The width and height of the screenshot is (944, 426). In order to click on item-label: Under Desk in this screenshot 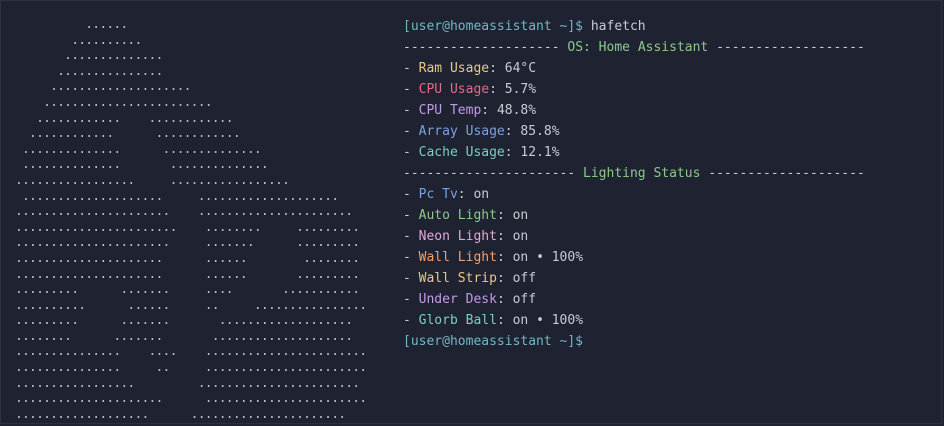, I will do `click(457, 299)`.